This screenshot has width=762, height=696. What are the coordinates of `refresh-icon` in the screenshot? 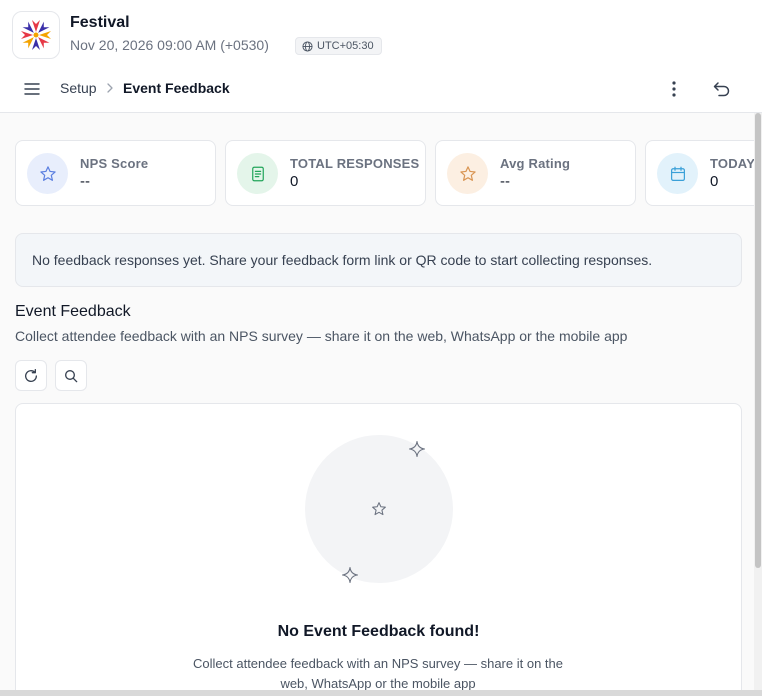 It's located at (31, 375).